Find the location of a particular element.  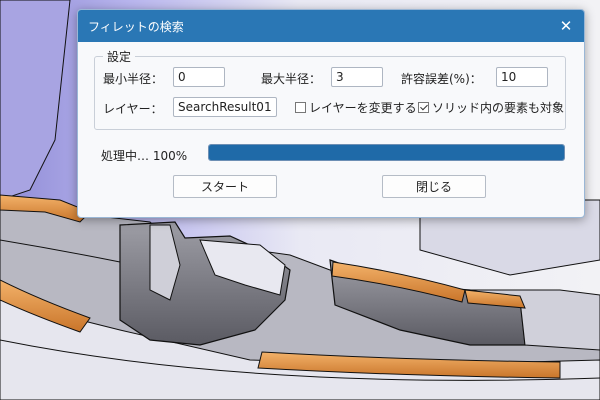

include-solid-elements-checkbox: ソリッド内の要素も対象 is located at coordinates (491, 107).